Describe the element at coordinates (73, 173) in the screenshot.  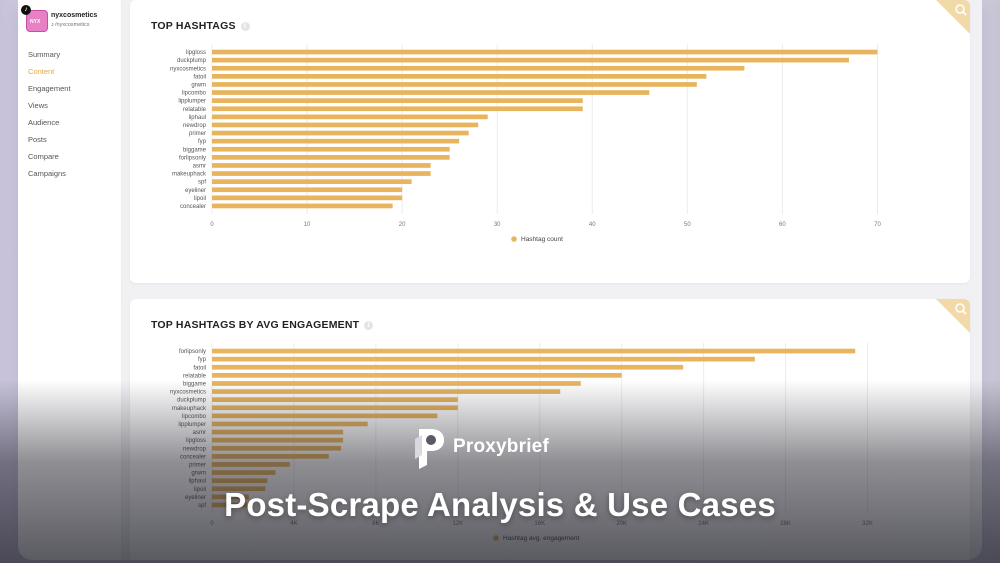
I see `sidebar-item-campaigns: Campaigns` at that location.